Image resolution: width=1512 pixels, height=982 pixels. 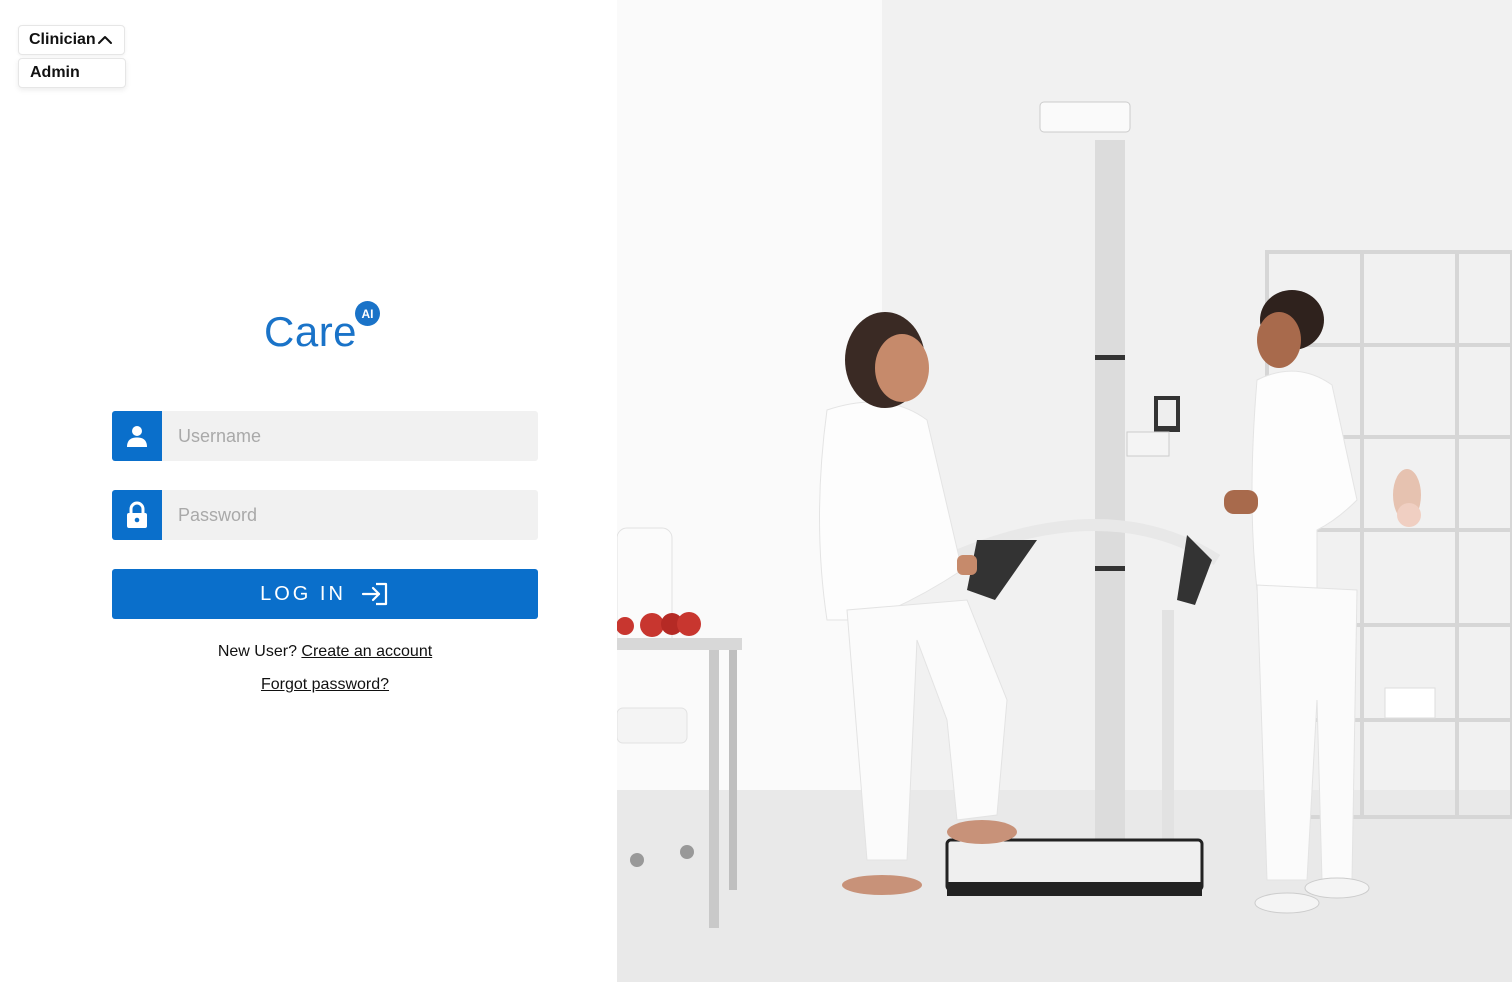 What do you see at coordinates (350, 515) in the screenshot?
I see `password-input` at bounding box center [350, 515].